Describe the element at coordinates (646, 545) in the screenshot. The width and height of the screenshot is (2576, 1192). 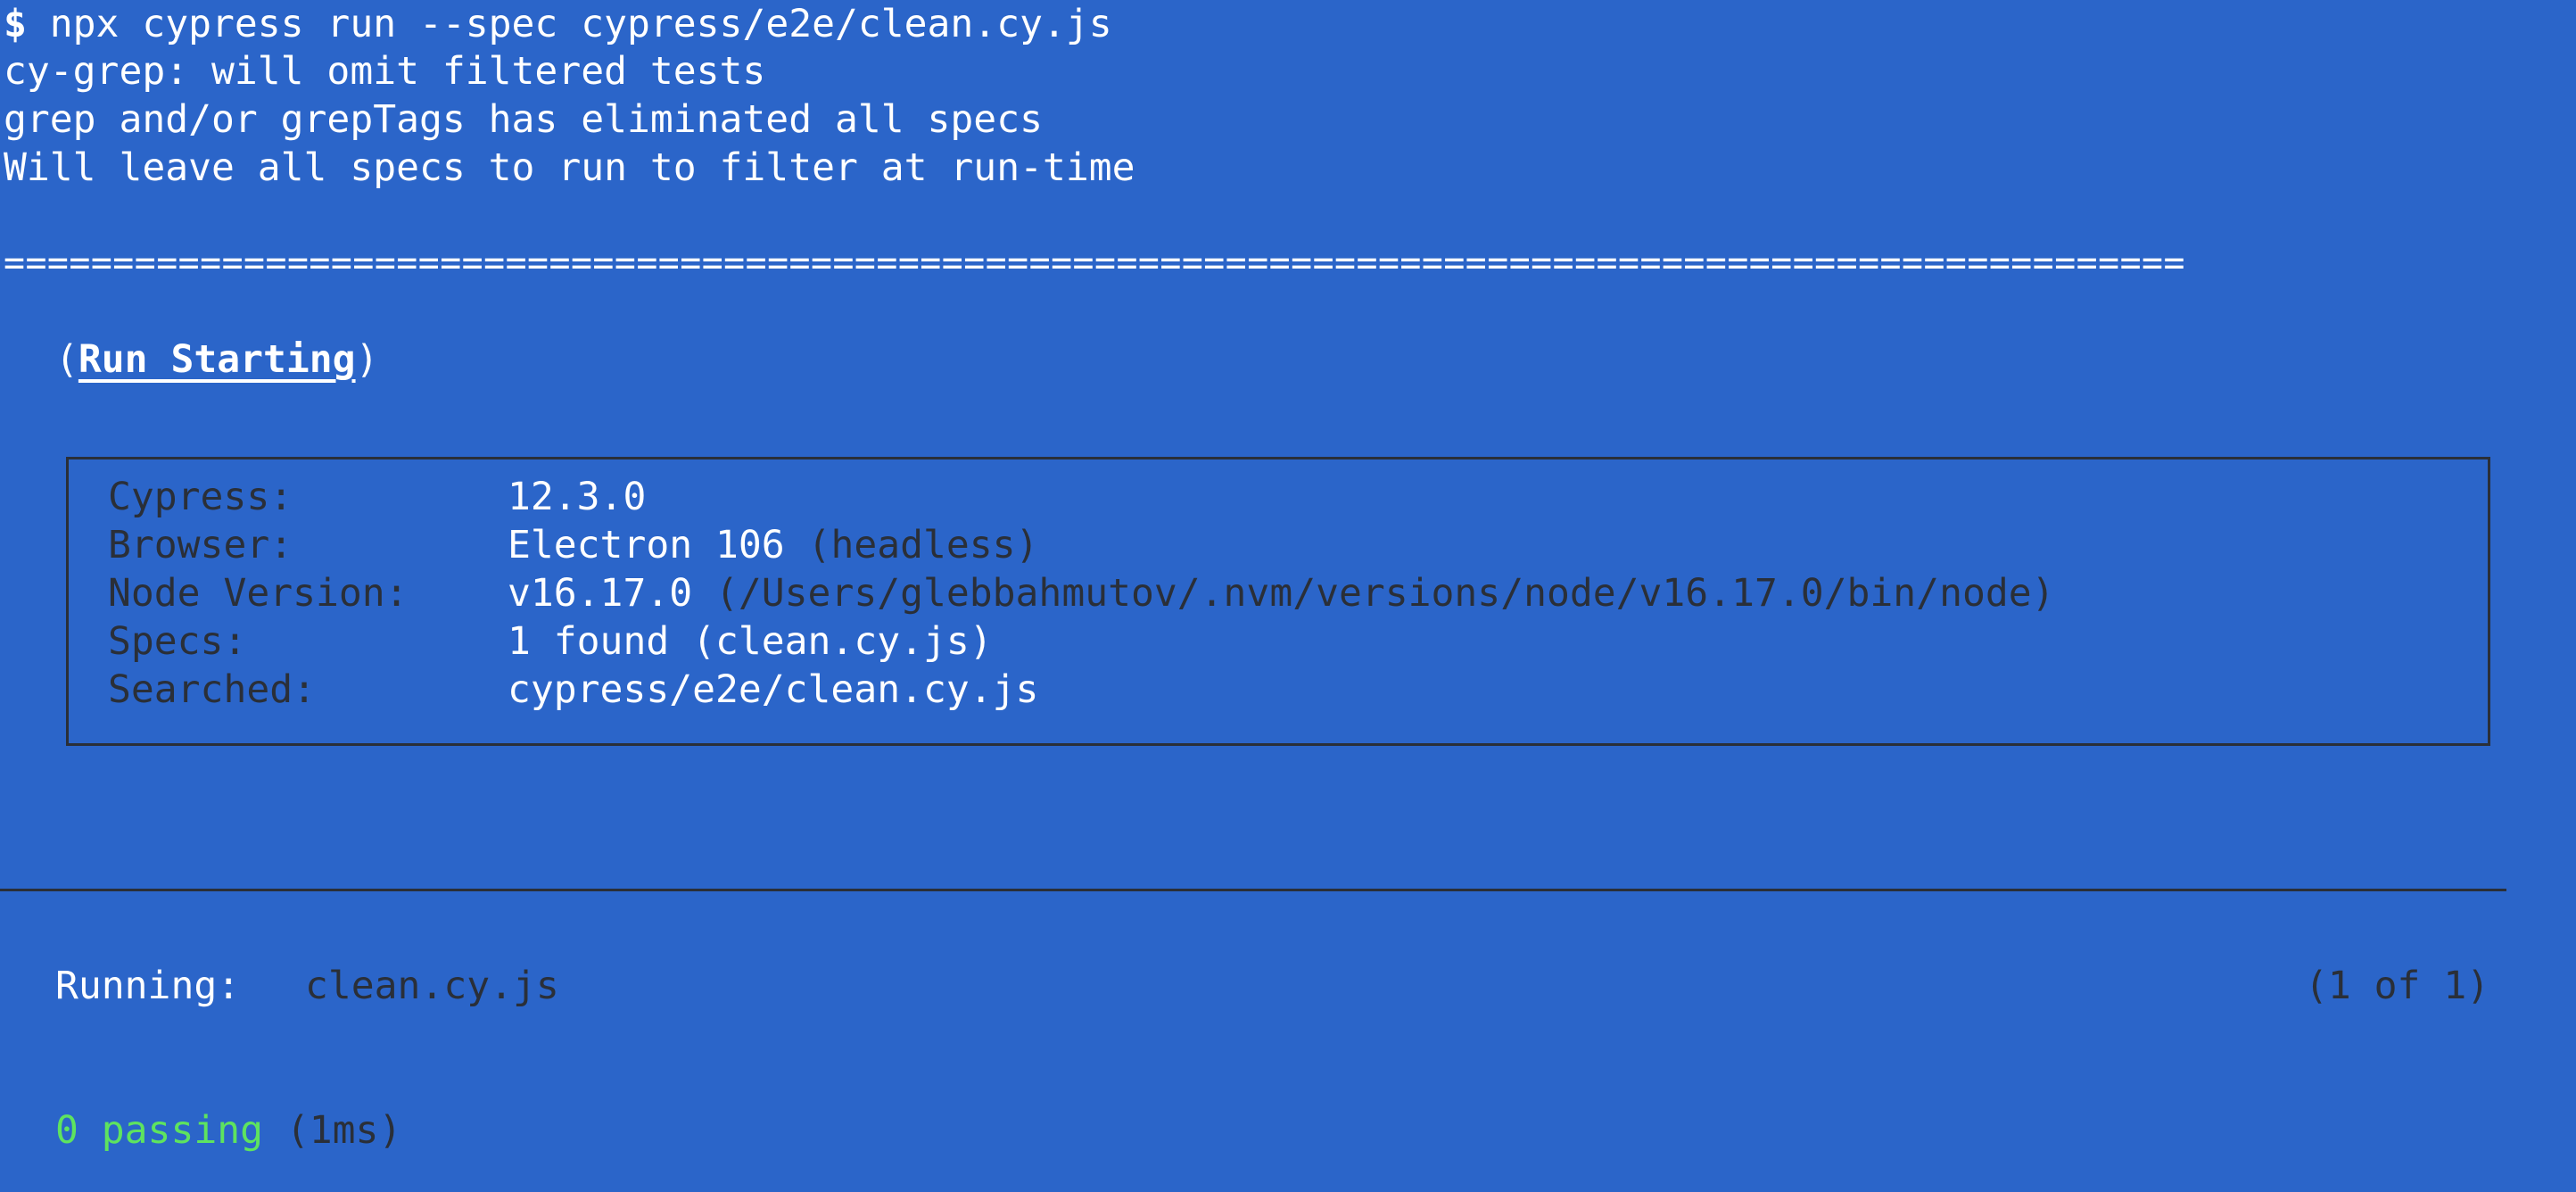
I see `browser-name: Electron 106` at that location.